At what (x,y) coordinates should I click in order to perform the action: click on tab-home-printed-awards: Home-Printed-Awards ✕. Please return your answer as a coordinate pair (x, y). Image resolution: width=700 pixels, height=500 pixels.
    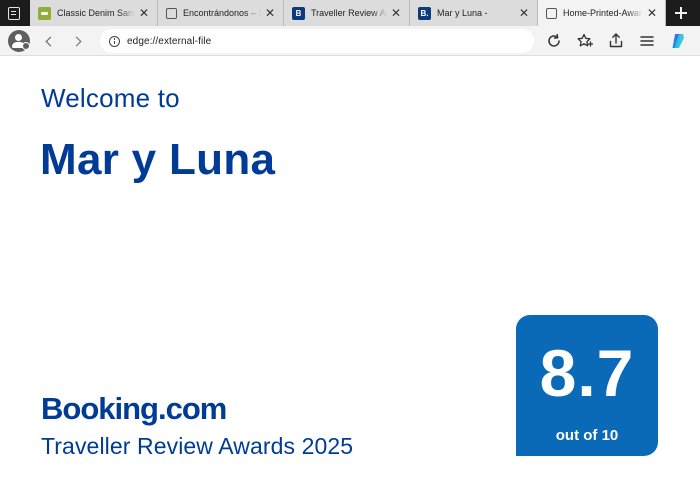
    Looking at the image, I should click on (602, 13).